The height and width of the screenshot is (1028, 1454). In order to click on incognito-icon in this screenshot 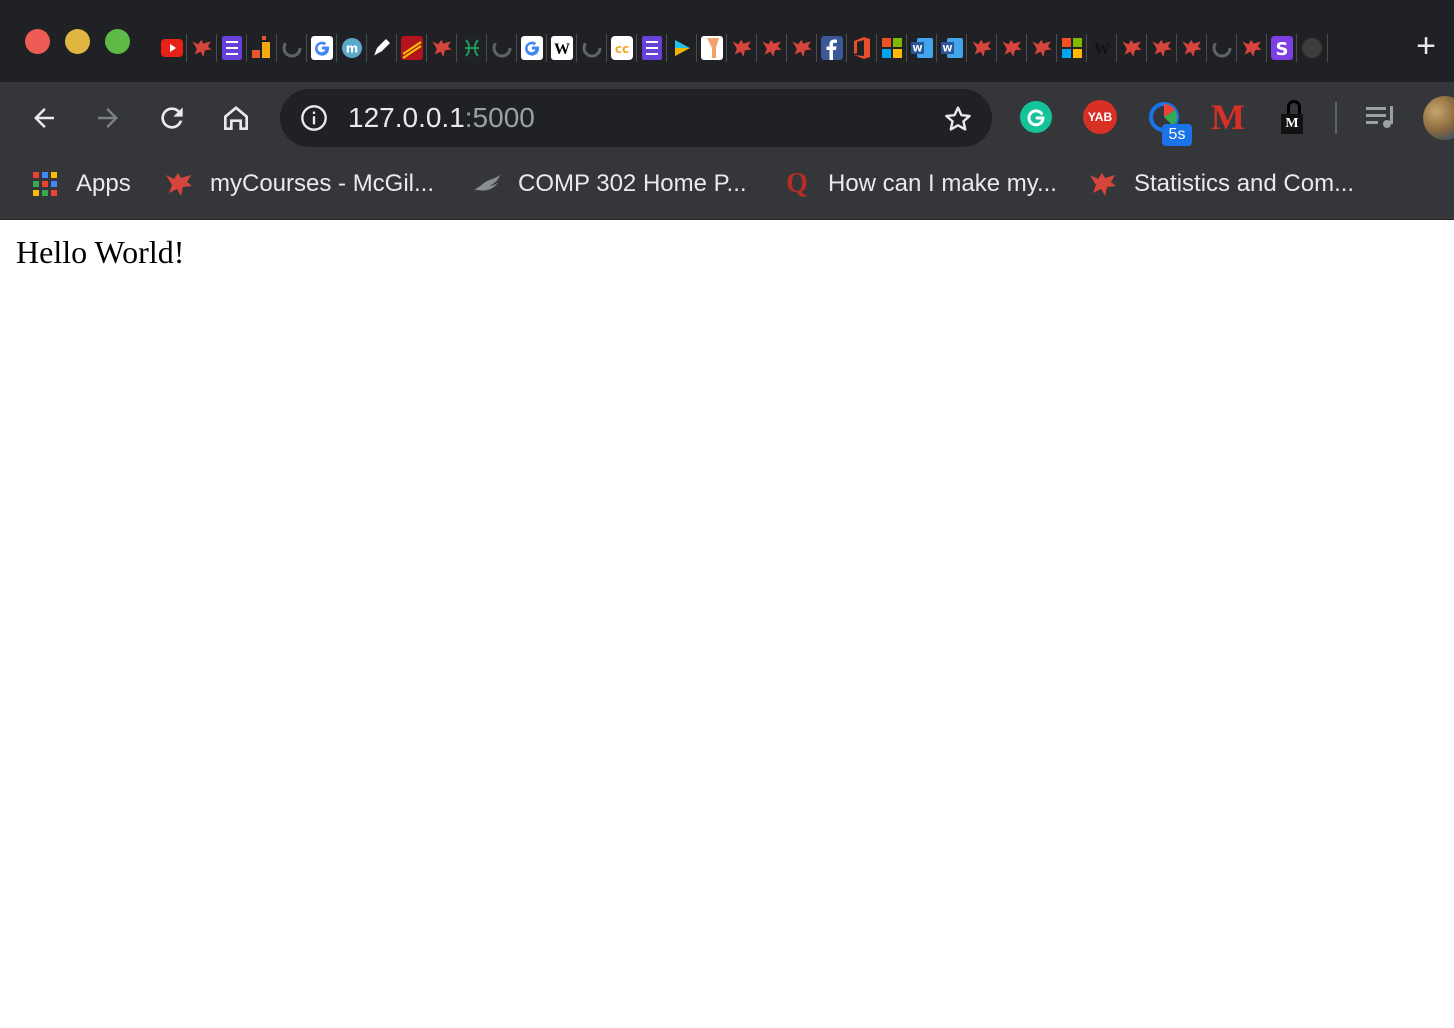, I will do `click(1312, 48)`.